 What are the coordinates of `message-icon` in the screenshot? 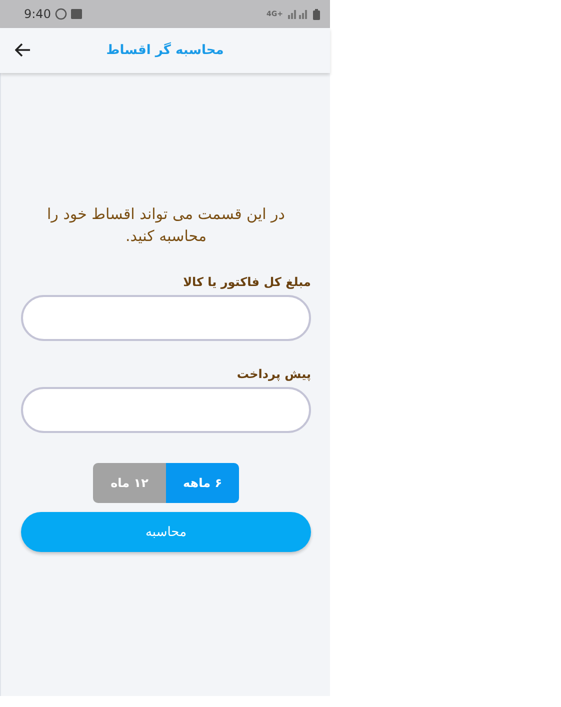 It's located at (76, 14).